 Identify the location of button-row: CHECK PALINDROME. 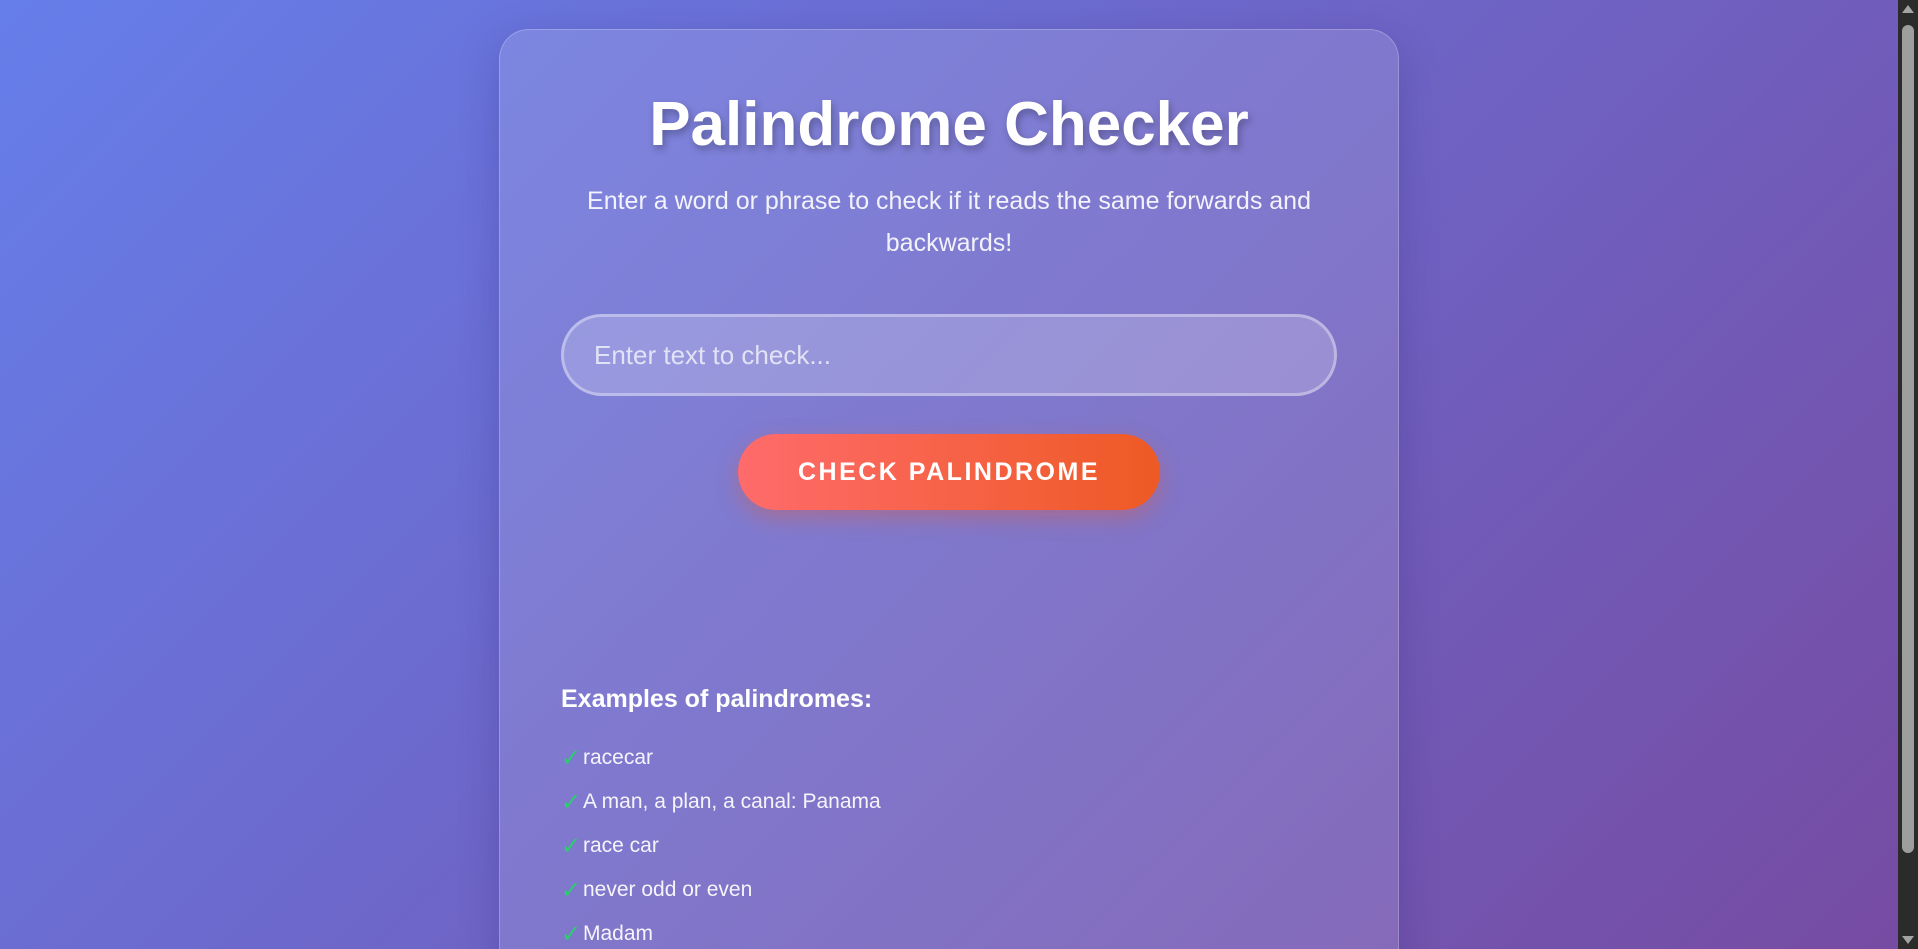
(949, 472).